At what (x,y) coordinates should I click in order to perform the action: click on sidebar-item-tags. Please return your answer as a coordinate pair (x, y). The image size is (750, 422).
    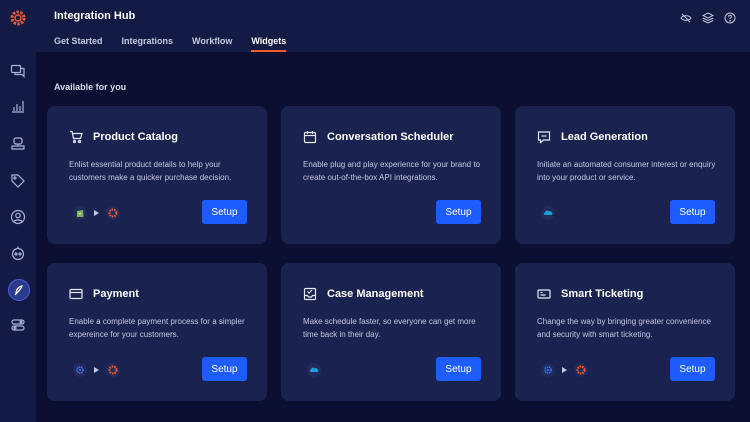
    Looking at the image, I should click on (18, 181).